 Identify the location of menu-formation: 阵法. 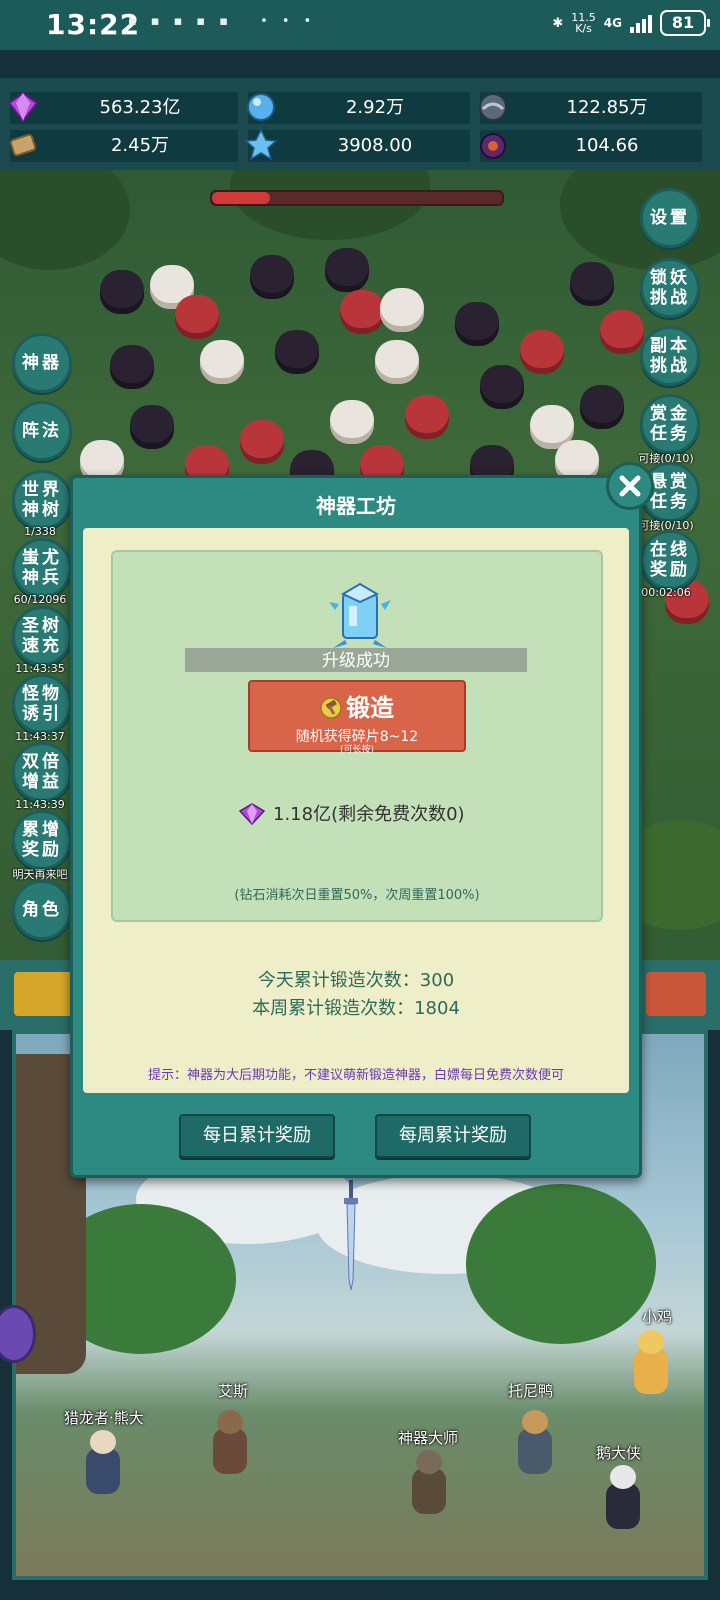
(42, 431).